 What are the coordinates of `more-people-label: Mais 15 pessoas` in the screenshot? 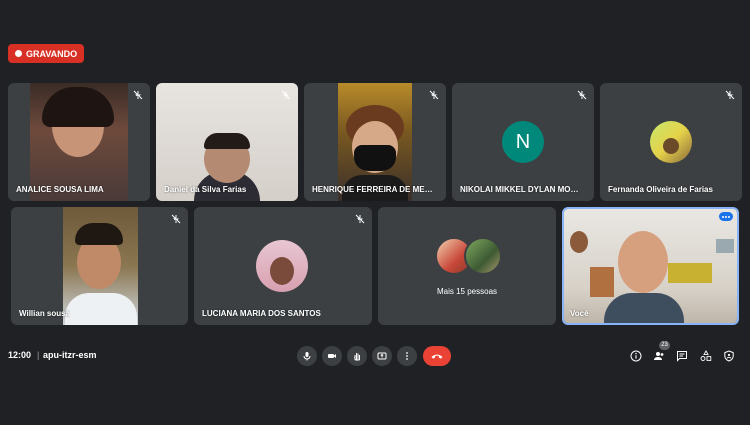 It's located at (467, 291).